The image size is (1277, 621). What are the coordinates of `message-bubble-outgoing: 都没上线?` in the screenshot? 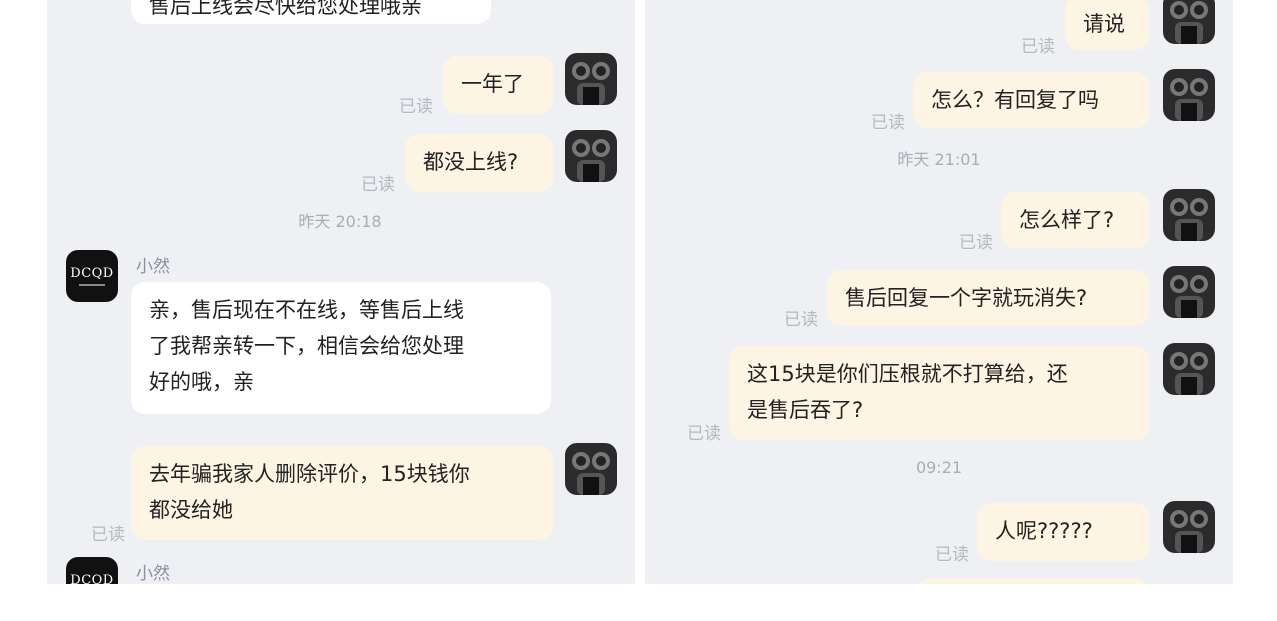 It's located at (479, 163).